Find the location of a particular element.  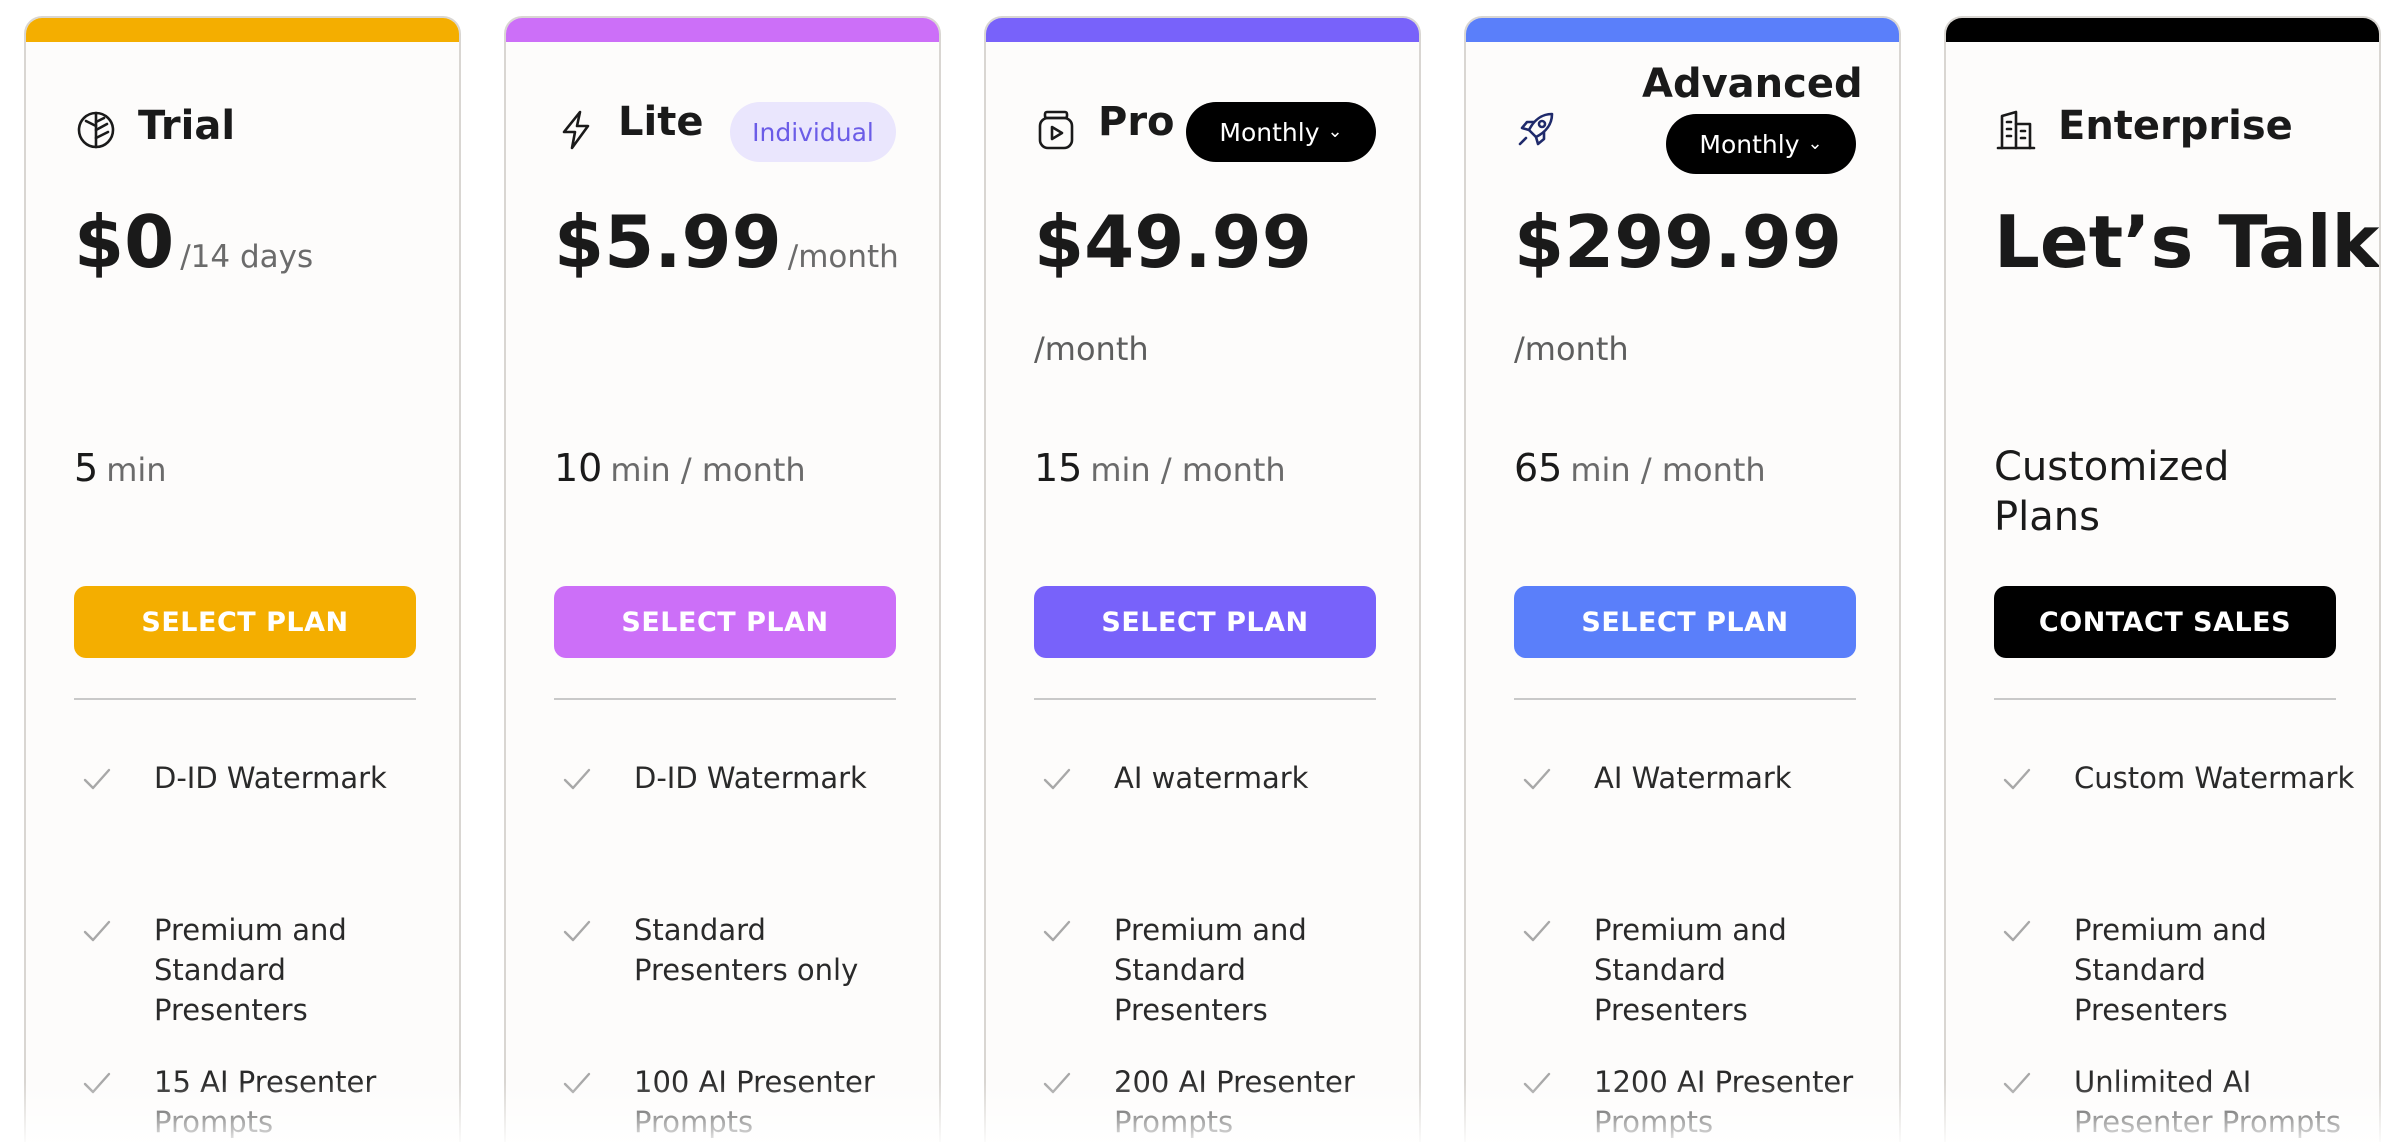

price-amount: $5.99 is located at coordinates (668, 242).